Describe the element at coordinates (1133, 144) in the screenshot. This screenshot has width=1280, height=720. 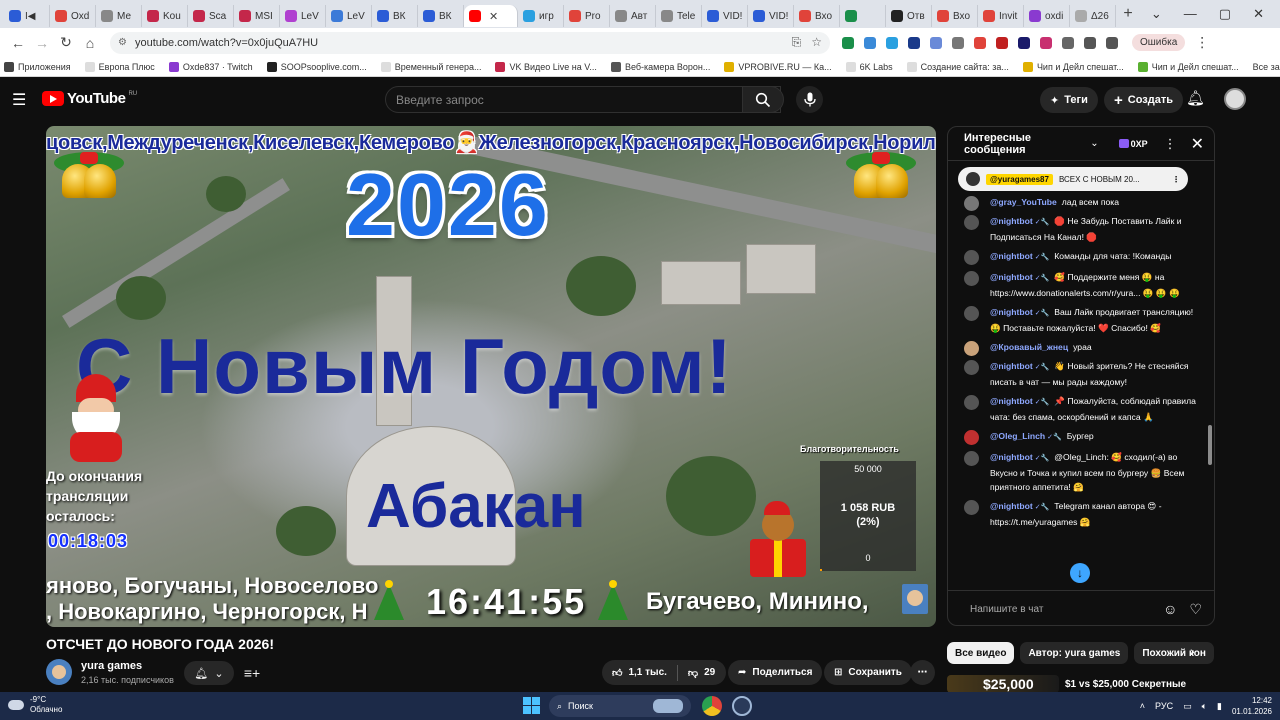
I see `xp-badge: 0XP` at that location.